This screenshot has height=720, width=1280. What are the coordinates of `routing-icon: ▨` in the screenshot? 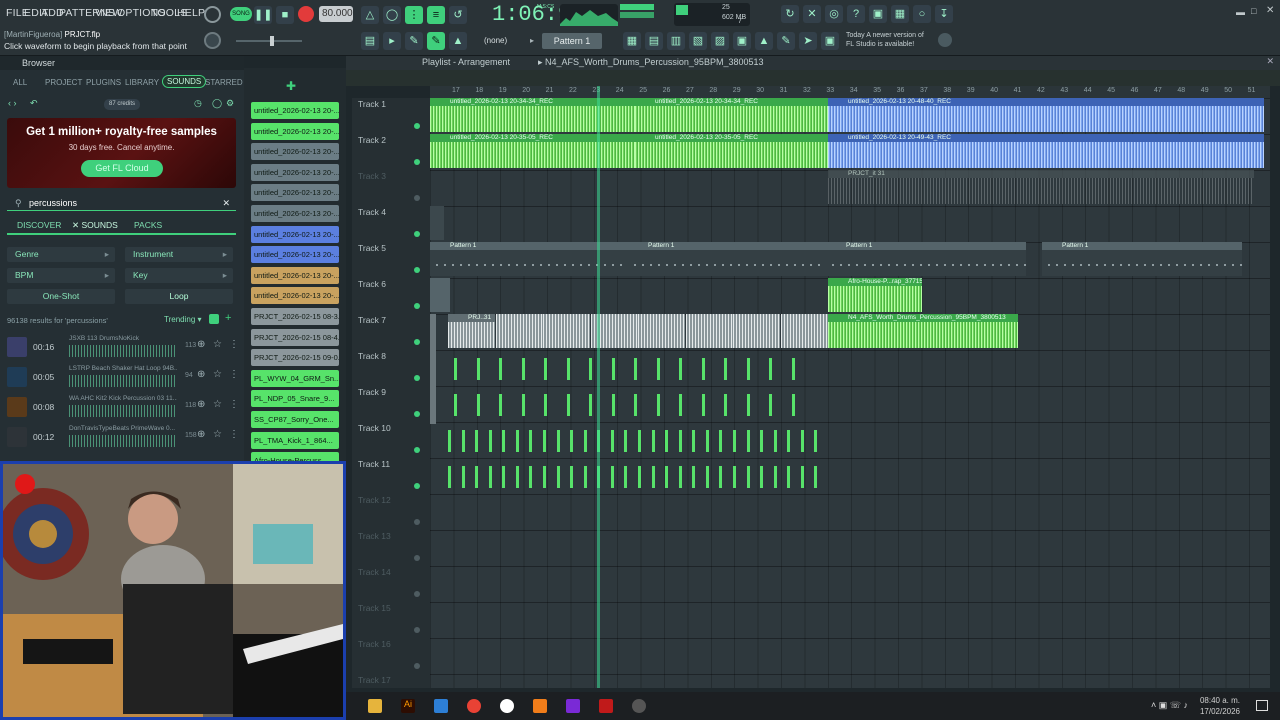 It's located at (720, 41).